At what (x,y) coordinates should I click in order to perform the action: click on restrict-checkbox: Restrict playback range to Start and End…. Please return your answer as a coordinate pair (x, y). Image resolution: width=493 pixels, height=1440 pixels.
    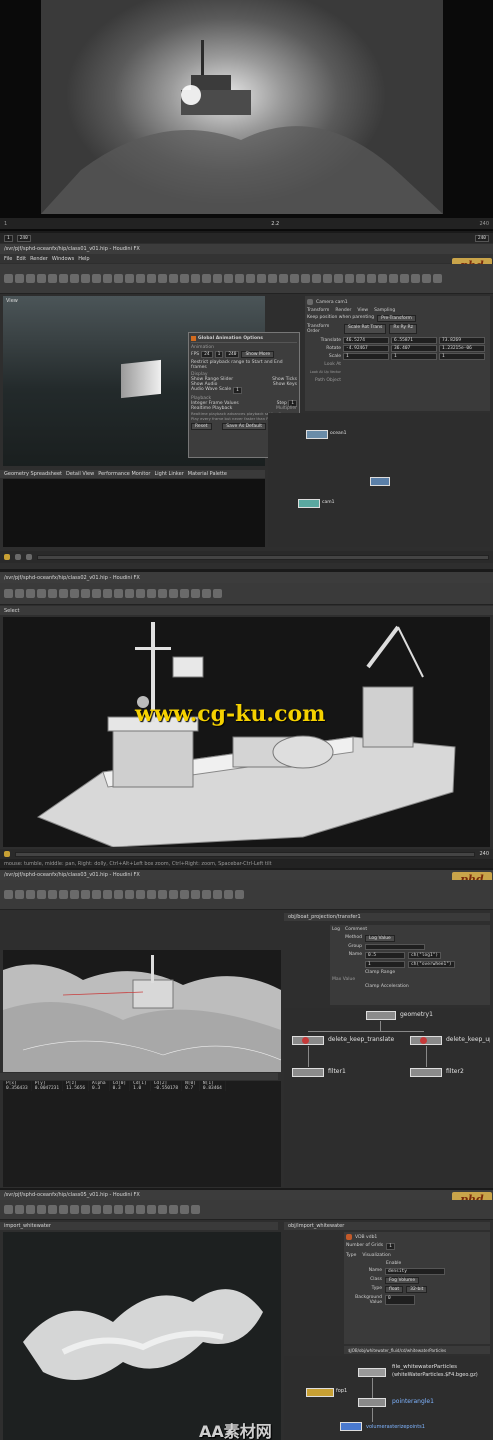
    Looking at the image, I should click on (244, 365).